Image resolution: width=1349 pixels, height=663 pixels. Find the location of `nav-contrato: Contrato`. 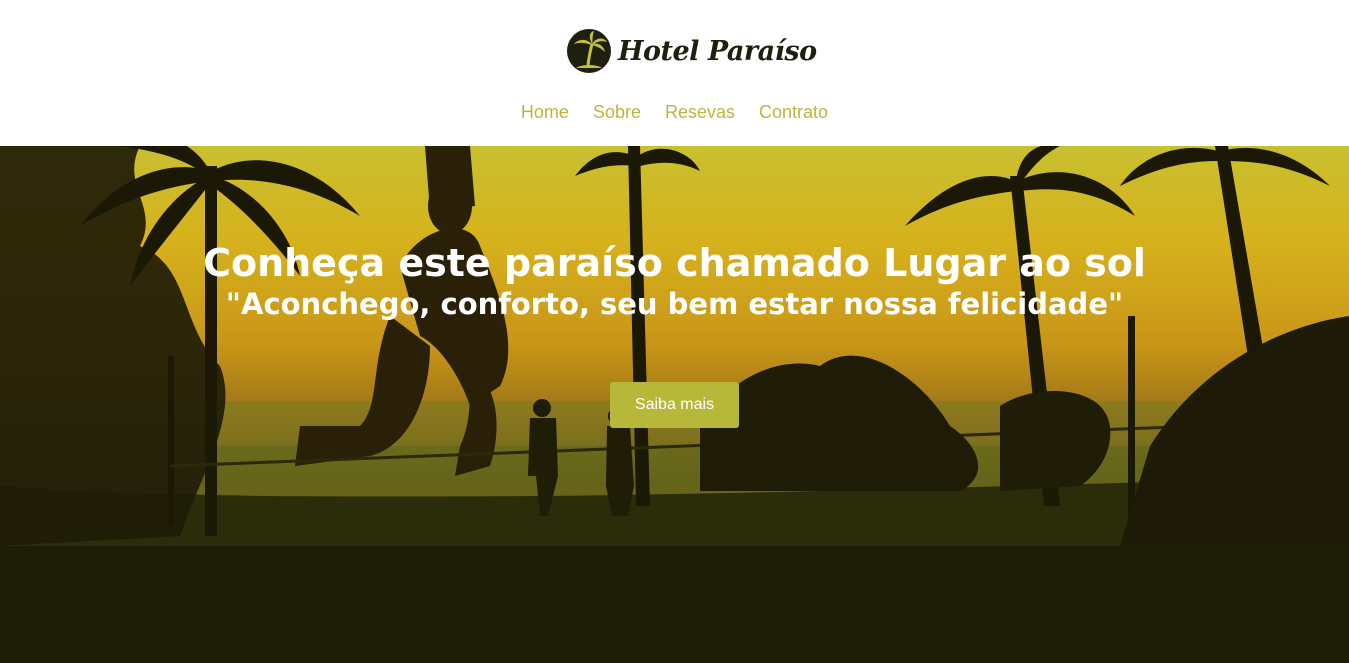

nav-contrato: Contrato is located at coordinates (793, 112).